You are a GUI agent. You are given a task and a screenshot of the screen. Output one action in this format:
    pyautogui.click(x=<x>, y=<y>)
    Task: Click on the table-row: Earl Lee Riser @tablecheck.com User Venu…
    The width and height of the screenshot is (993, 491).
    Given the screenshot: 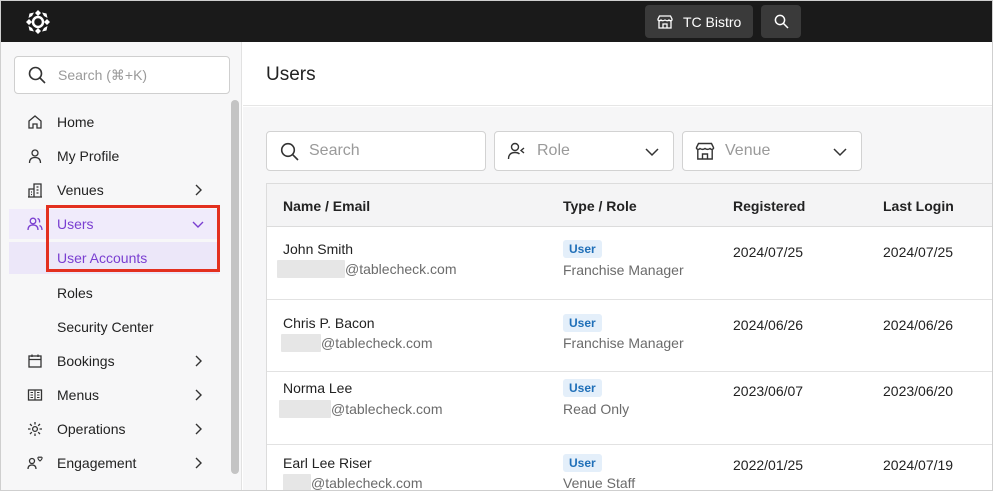 What is the action you would take?
    pyautogui.click(x=629, y=468)
    